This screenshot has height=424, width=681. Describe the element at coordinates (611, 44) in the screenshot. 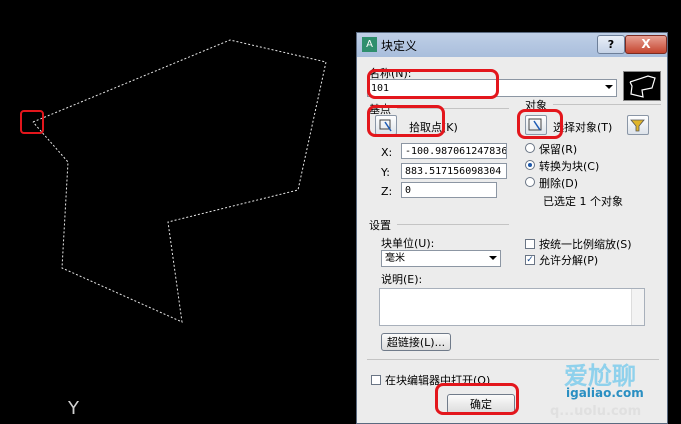

I see `help-button: ?` at that location.